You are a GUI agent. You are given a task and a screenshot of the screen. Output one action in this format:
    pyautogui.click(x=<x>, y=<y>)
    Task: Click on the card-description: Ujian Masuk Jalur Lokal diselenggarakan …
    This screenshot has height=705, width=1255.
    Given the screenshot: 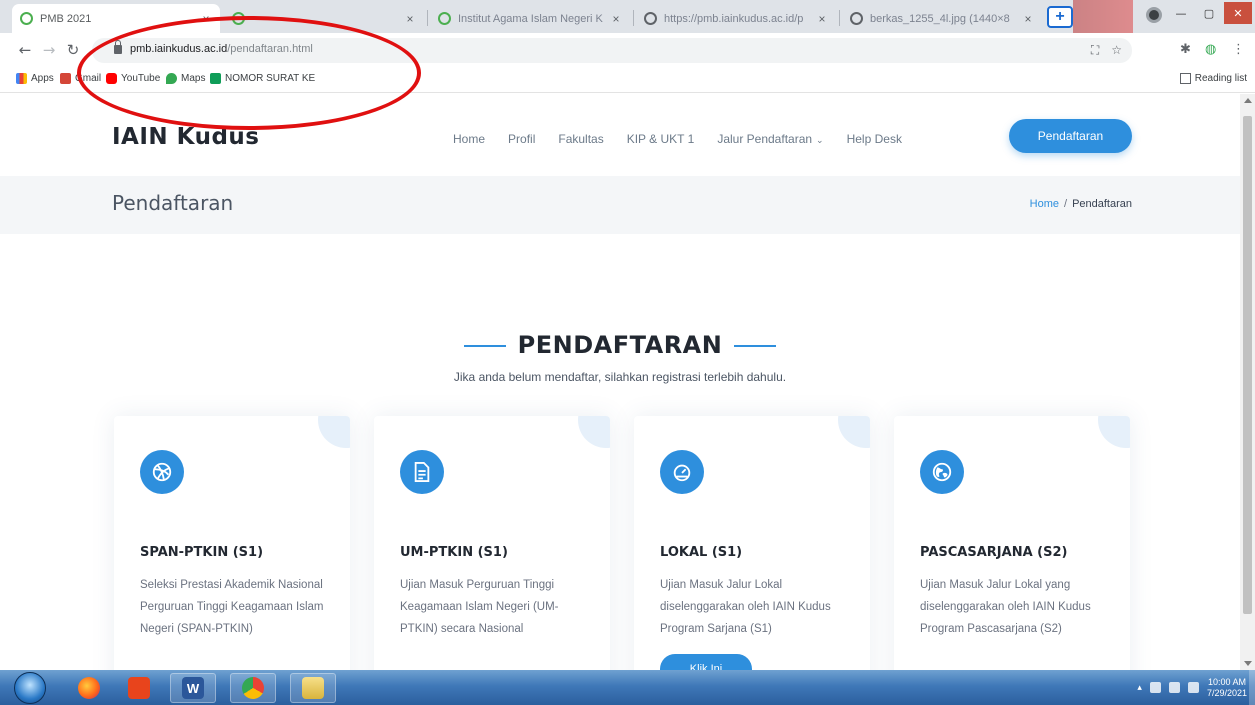 What is the action you would take?
    pyautogui.click(x=745, y=607)
    